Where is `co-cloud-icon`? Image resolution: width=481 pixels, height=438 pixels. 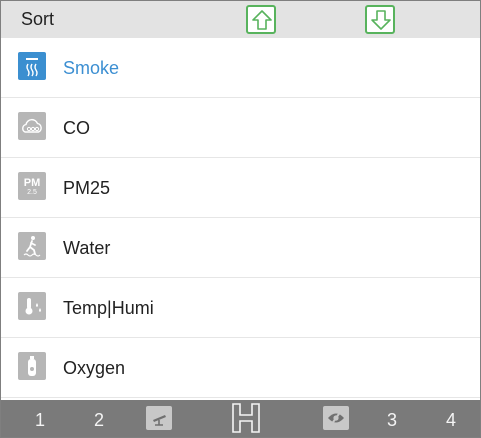
co-cloud-icon is located at coordinates (32, 126).